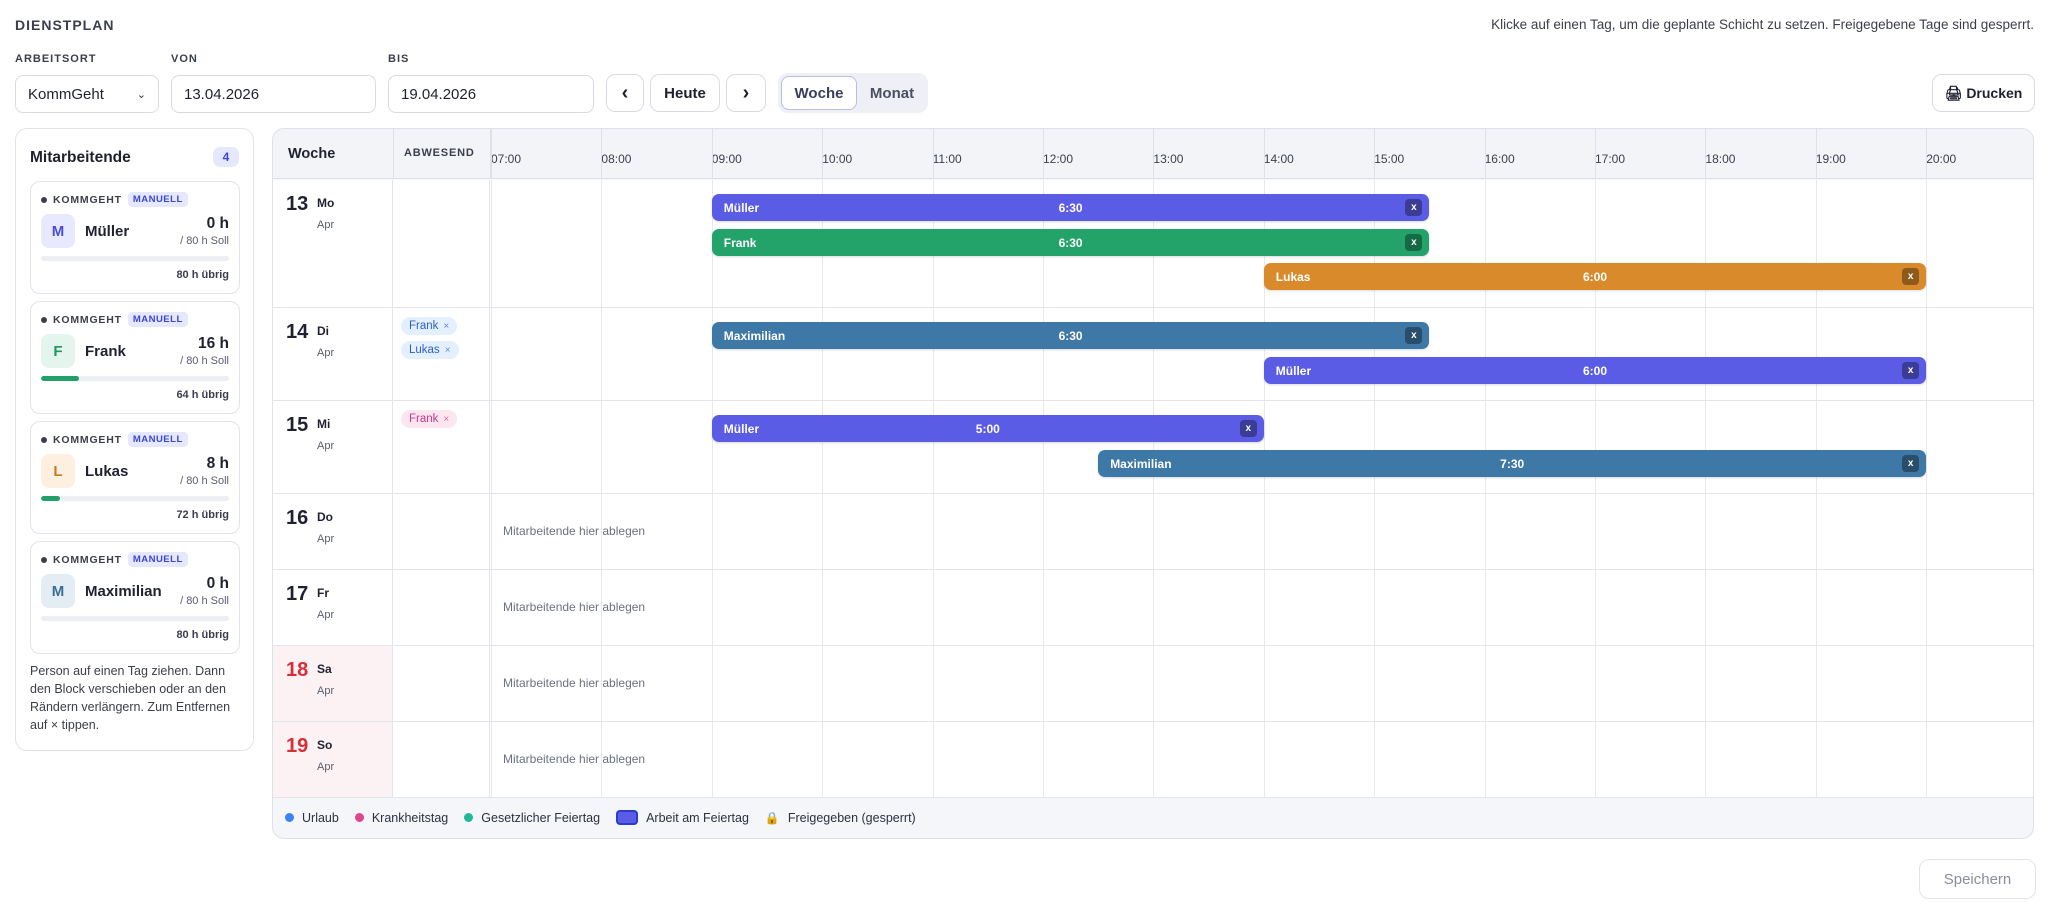  Describe the element at coordinates (627, 817) in the screenshot. I see `work-holiday-box-icon` at that location.